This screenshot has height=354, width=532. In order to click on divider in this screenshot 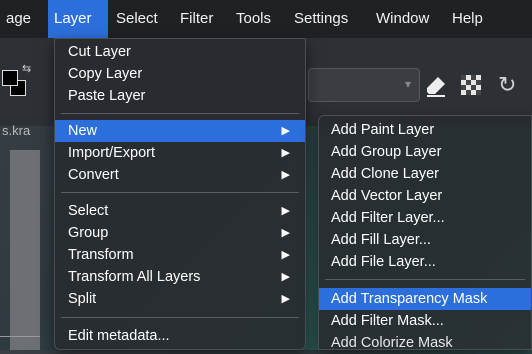, I will do `click(20, 336)`.